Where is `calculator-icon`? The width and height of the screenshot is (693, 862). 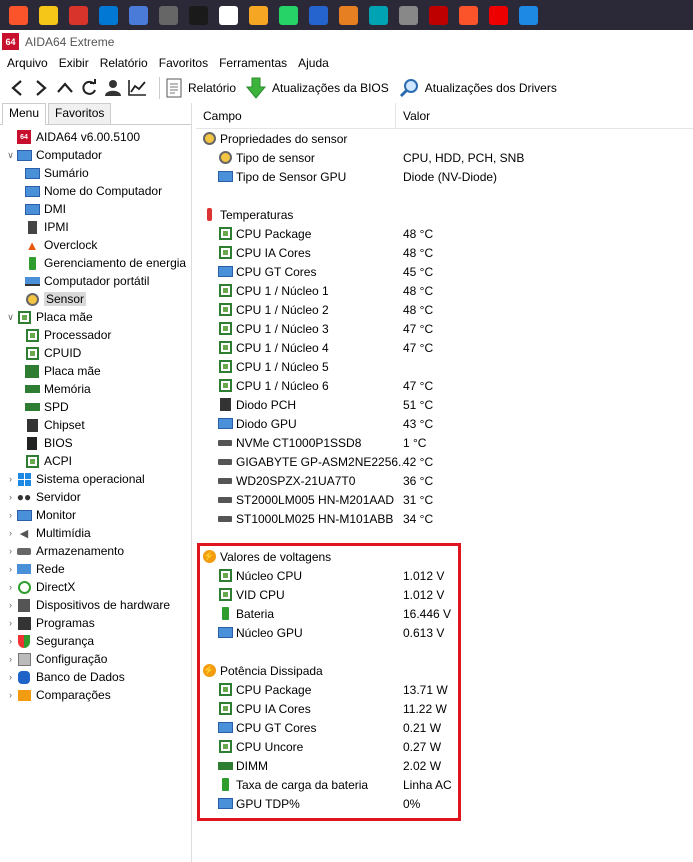 calculator-icon is located at coordinates (168, 15).